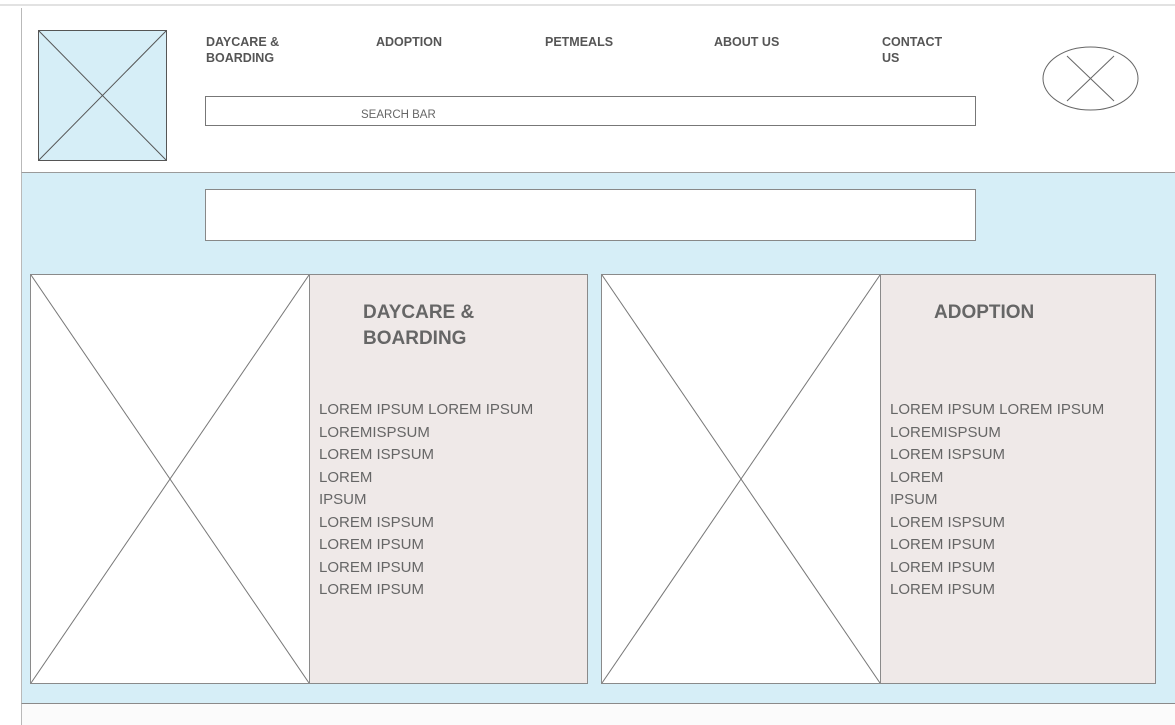  I want to click on banner-placeholder, so click(590, 215).